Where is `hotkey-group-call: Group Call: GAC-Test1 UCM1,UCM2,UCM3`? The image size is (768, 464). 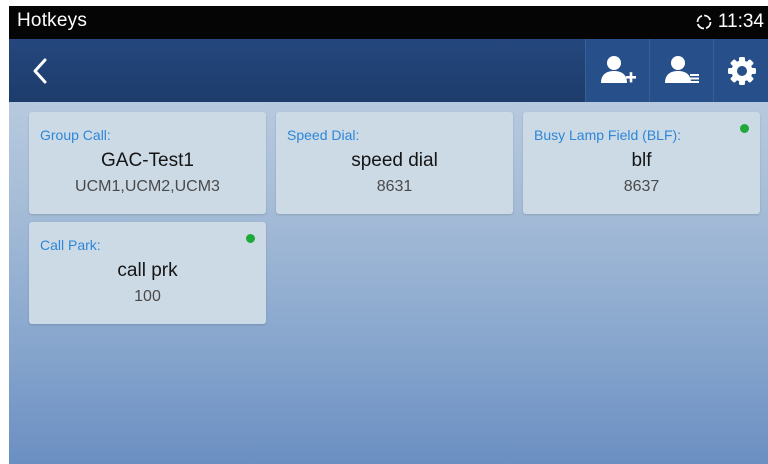 hotkey-group-call: Group Call: GAC-Test1 UCM1,UCM2,UCM3 is located at coordinates (147, 163).